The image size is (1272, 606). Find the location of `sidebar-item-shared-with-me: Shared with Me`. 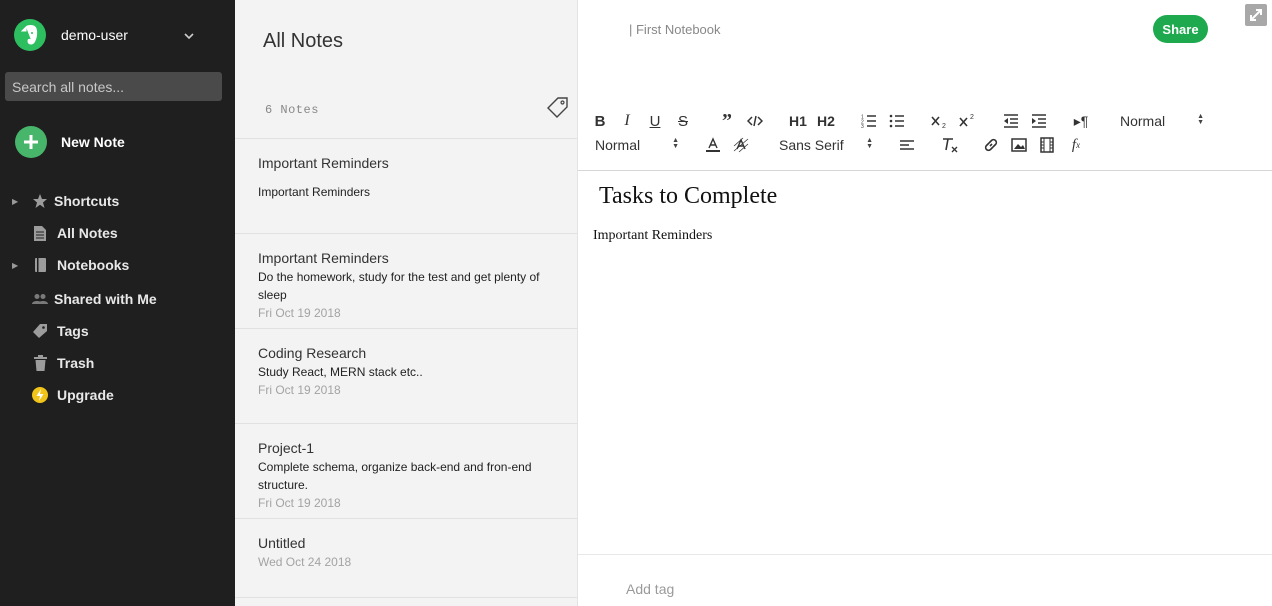

sidebar-item-shared-with-me: Shared with Me is located at coordinates (117, 299).